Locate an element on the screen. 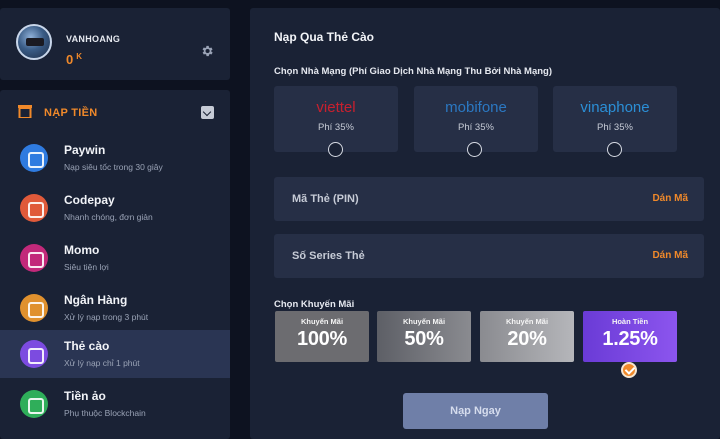  pin-label: Mã Thẻ (PIN) is located at coordinates (325, 199).